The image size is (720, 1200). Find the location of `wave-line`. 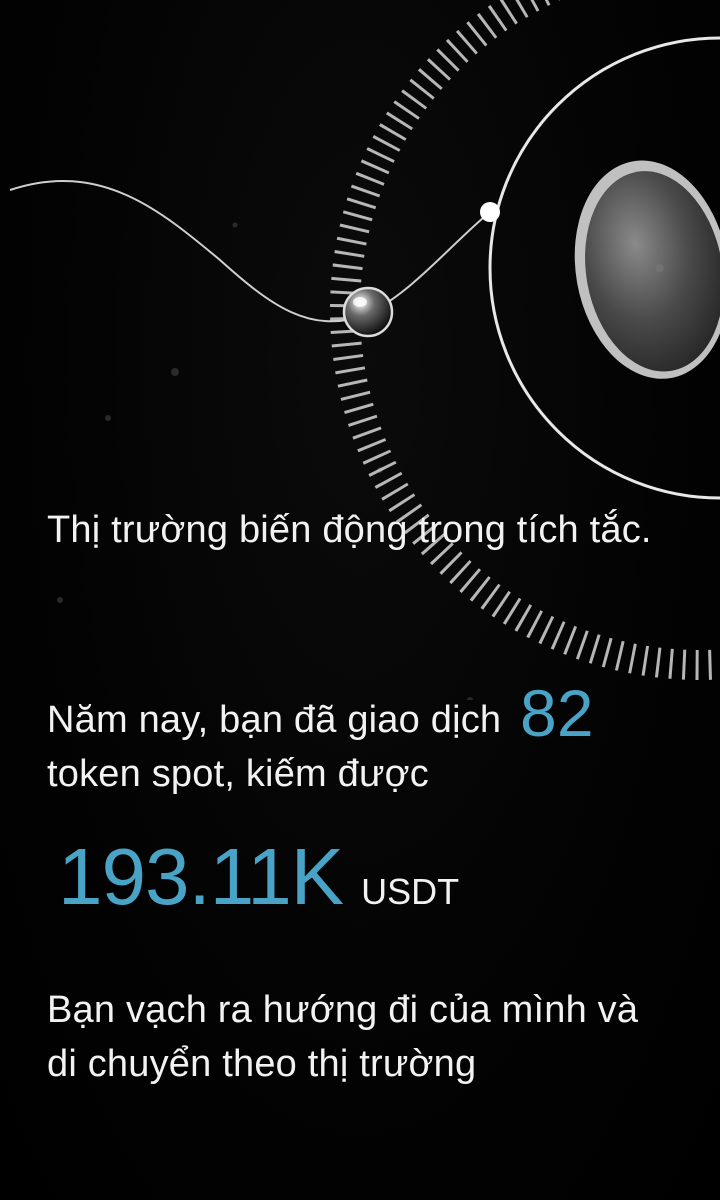

wave-line is located at coordinates (250, 251).